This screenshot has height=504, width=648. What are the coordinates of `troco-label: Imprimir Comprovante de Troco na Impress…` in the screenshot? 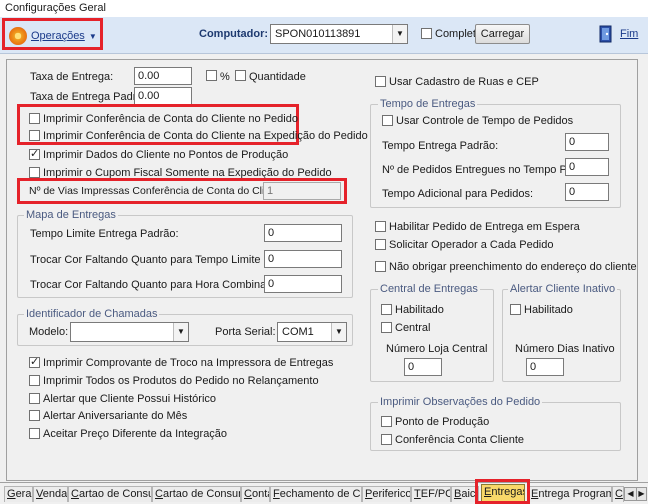 It's located at (188, 363).